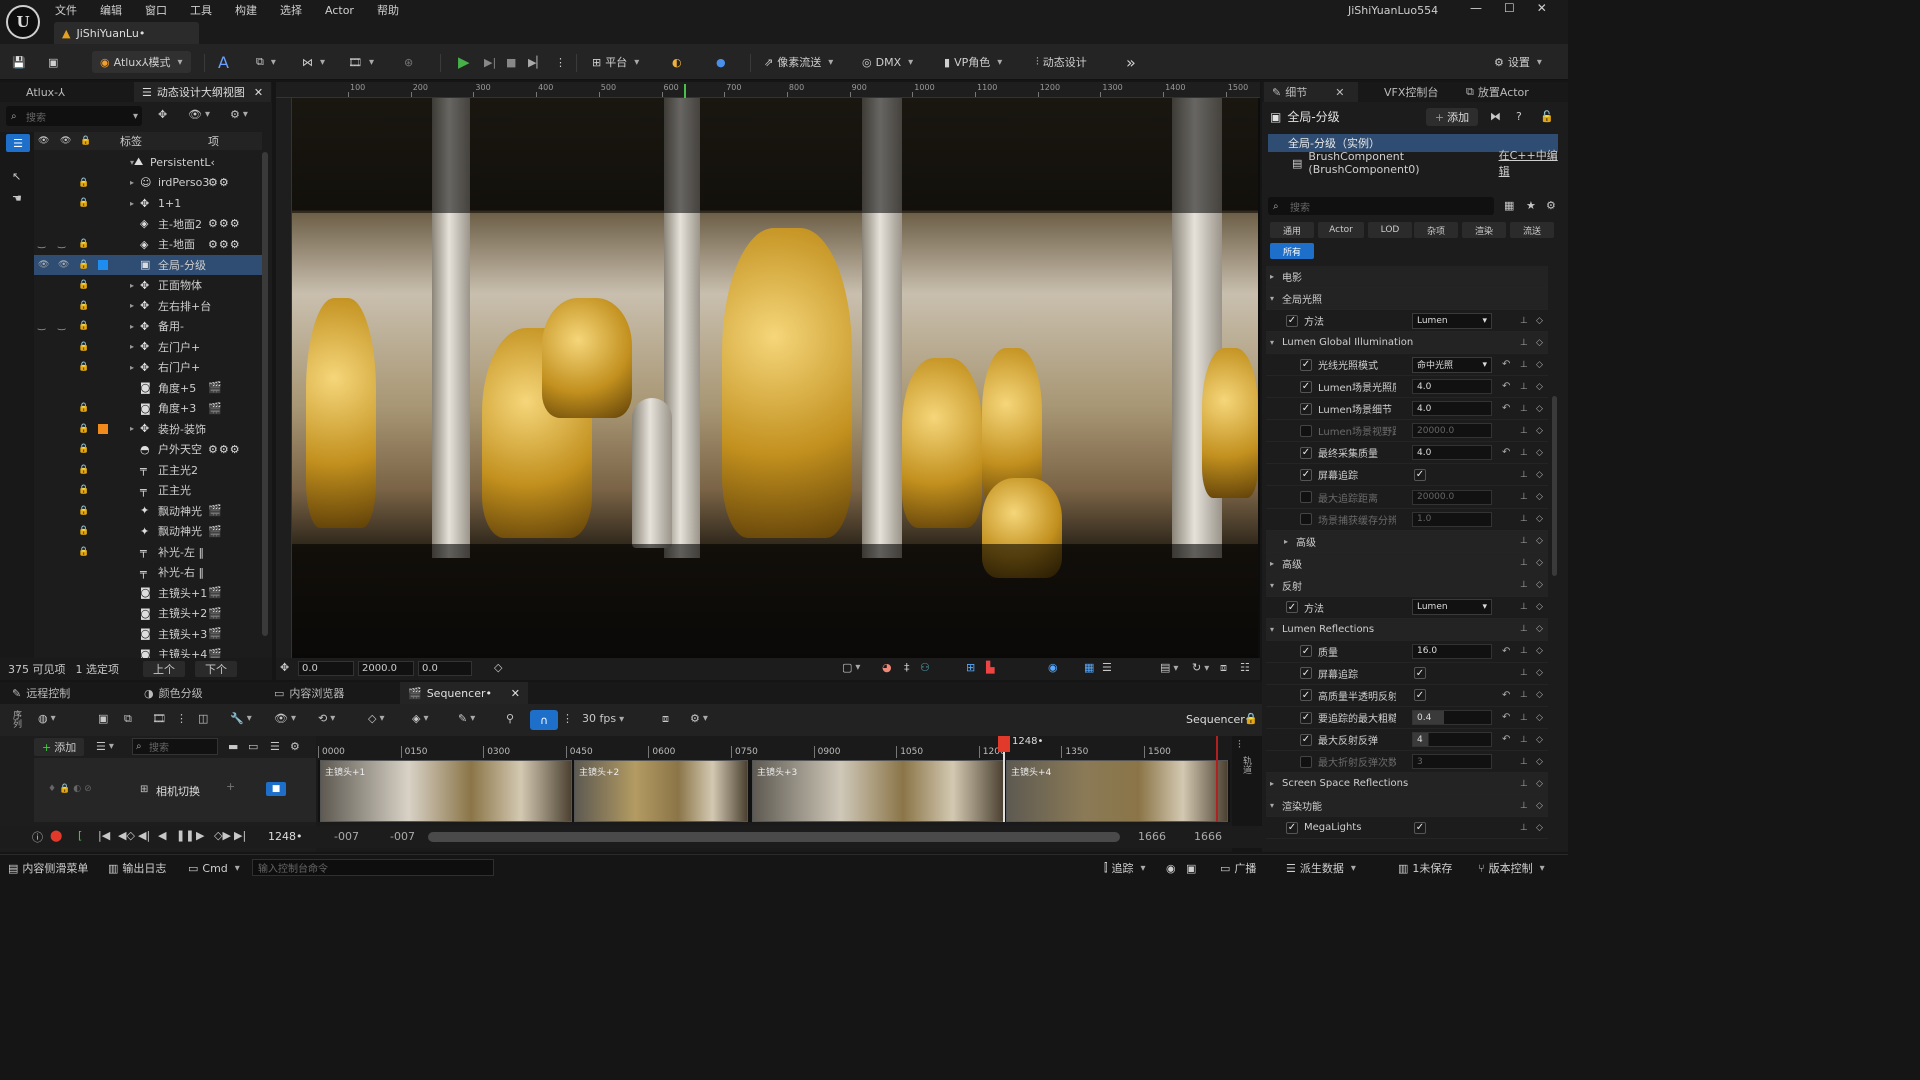 This screenshot has width=1920, height=1080. Describe the element at coordinates (222, 835) in the screenshot. I see `next-key-icon: ◇▶` at that location.